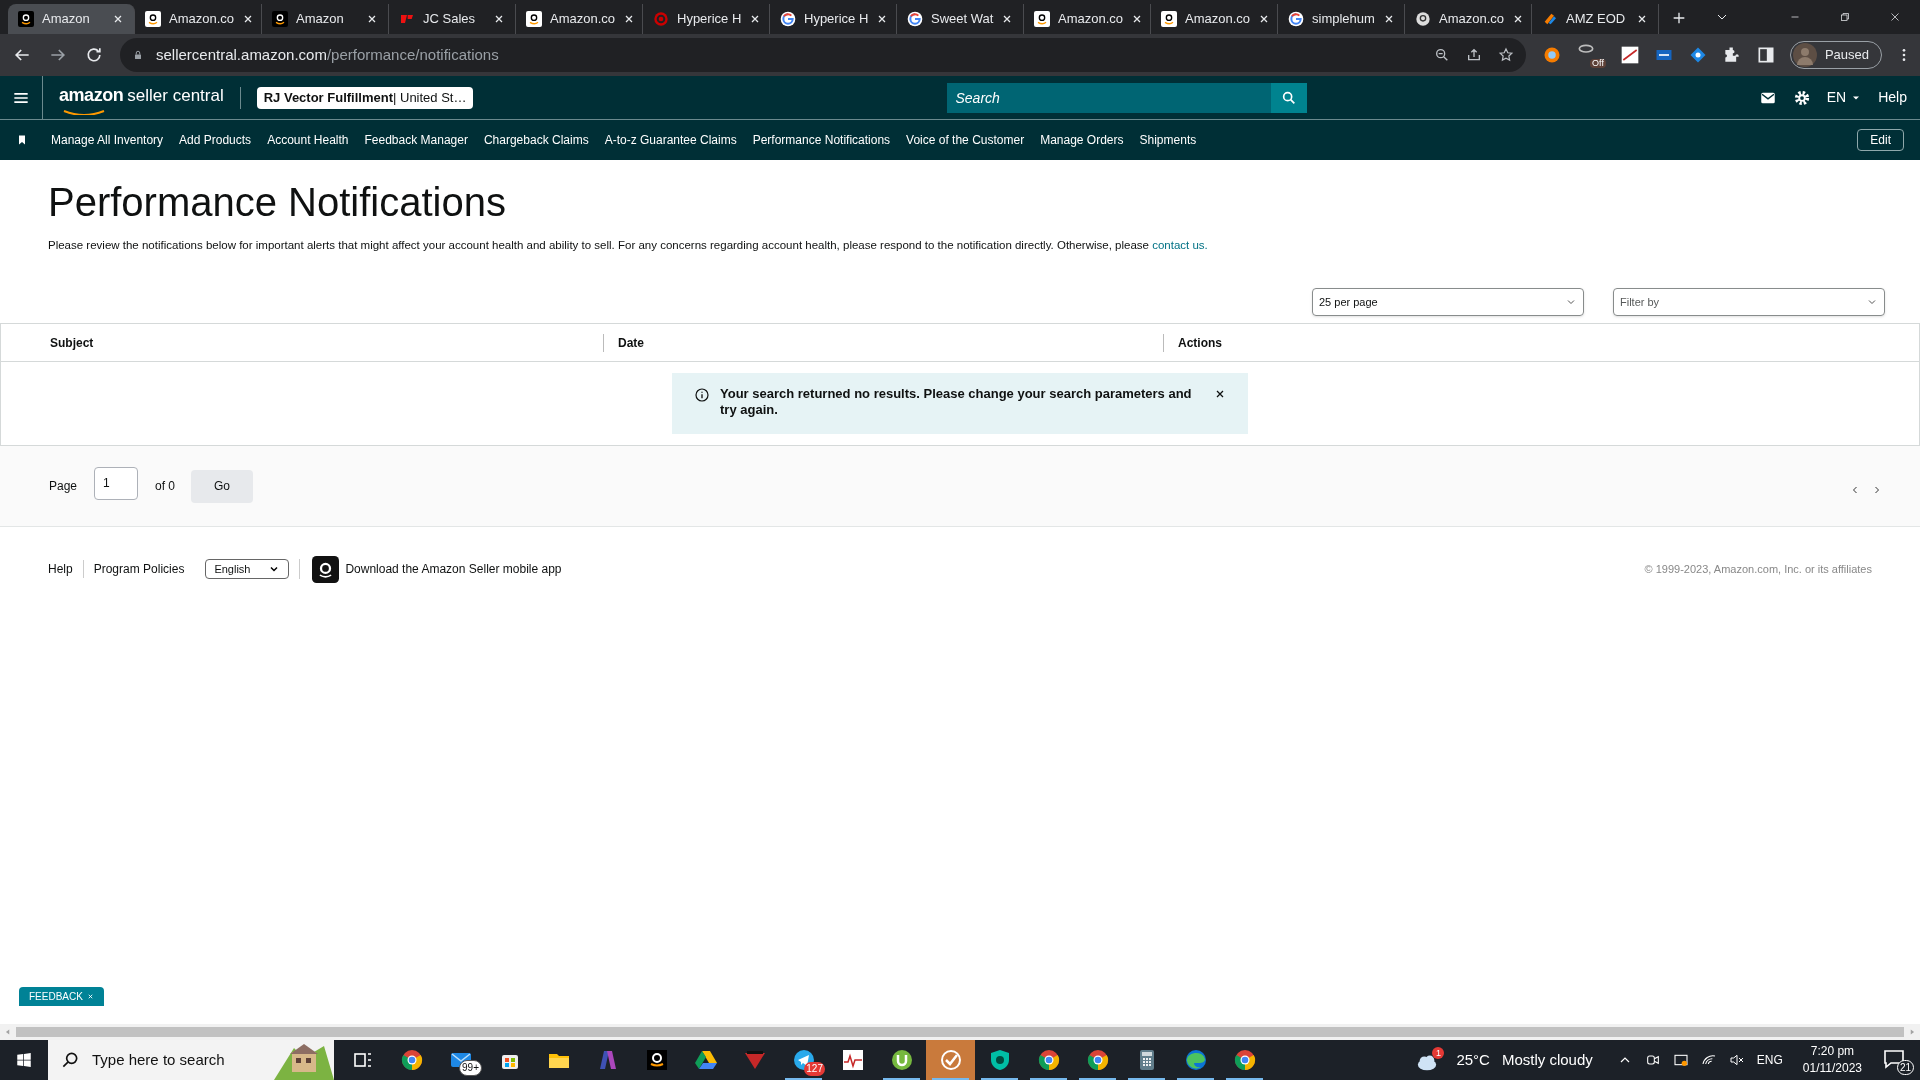 This screenshot has height=1080, width=1920. Describe the element at coordinates (1109, 97) in the screenshot. I see `search-field: Search` at that location.